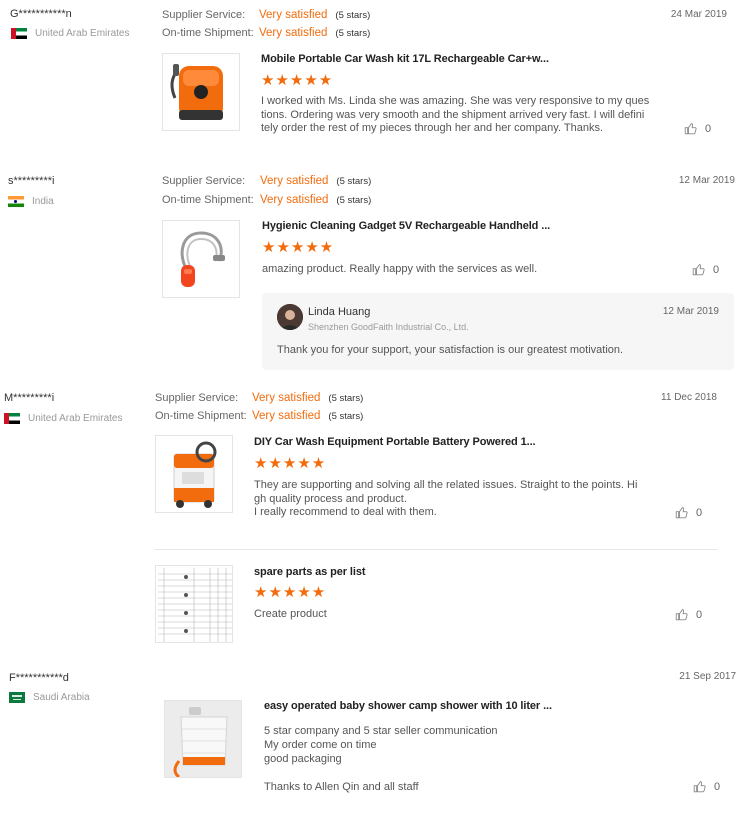 Image resolution: width=750 pixels, height=820 pixels. Describe the element at coordinates (17, 697) in the screenshot. I see `saudi-flag-icon` at that location.